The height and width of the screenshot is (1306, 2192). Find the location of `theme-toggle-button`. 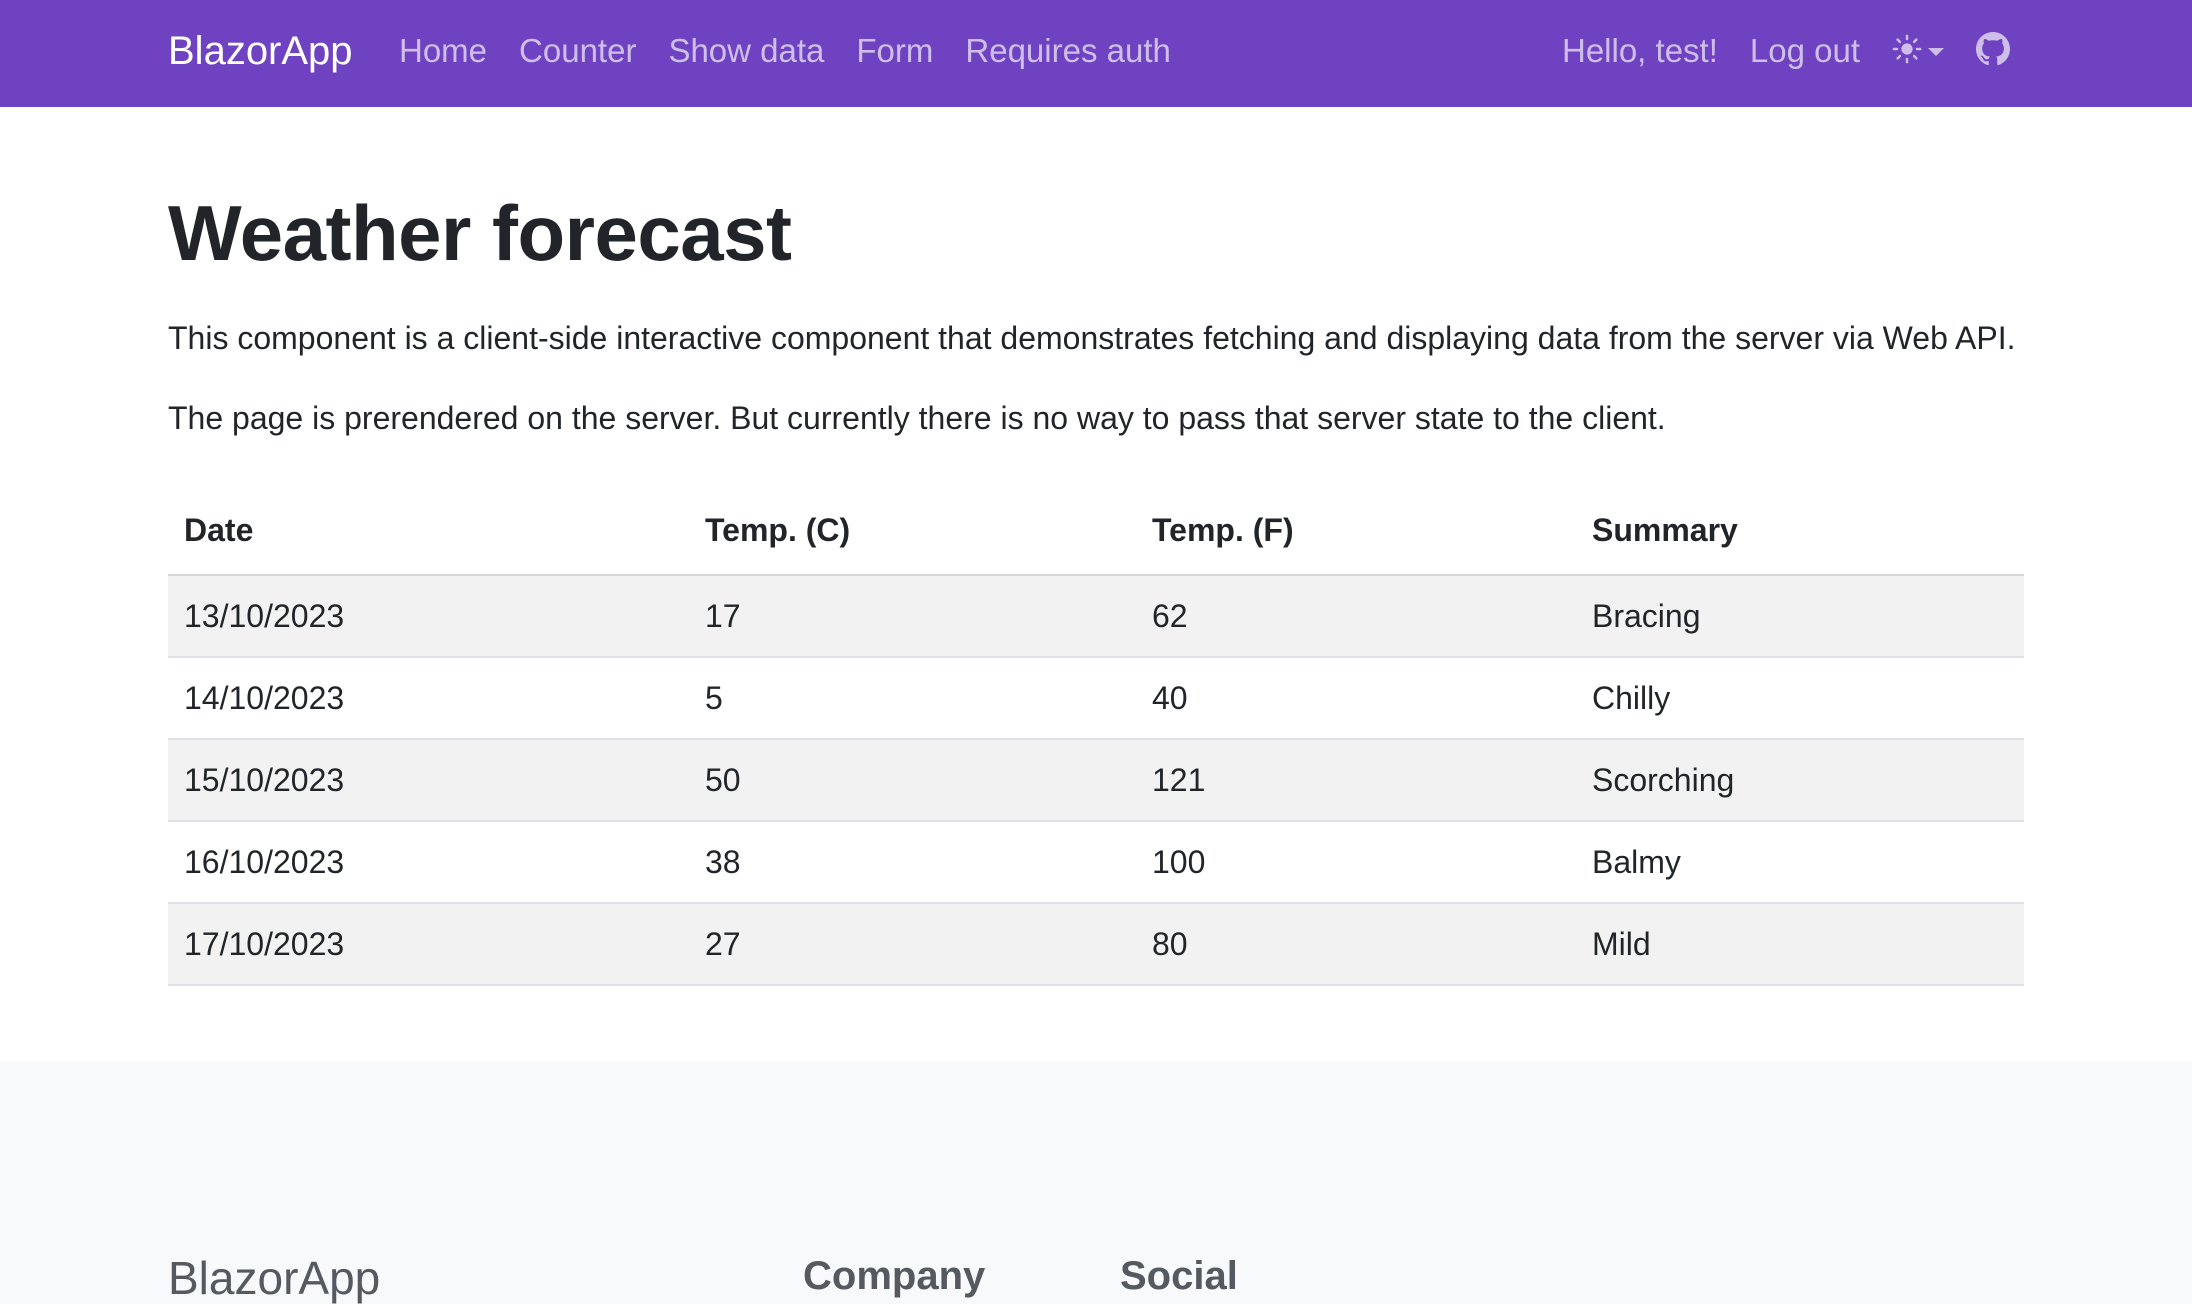

theme-toggle-button is located at coordinates (1918, 51).